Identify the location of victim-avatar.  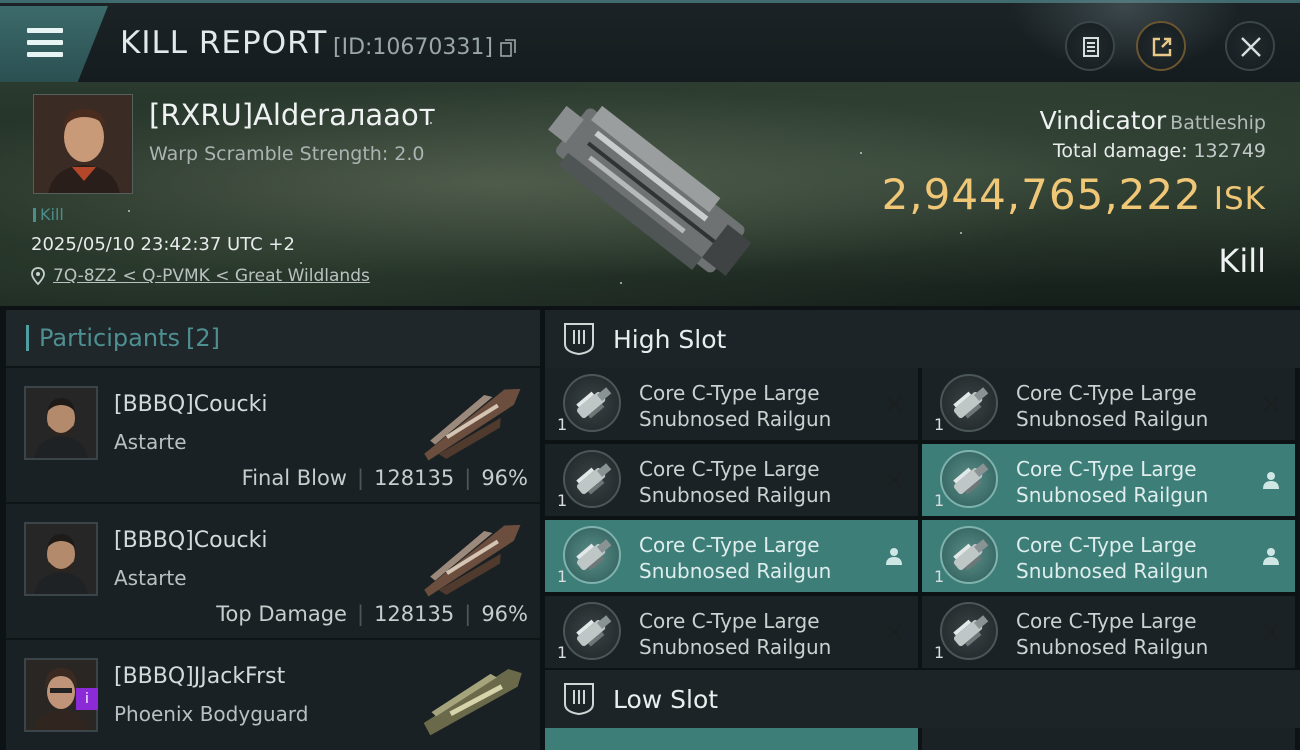
(83, 144).